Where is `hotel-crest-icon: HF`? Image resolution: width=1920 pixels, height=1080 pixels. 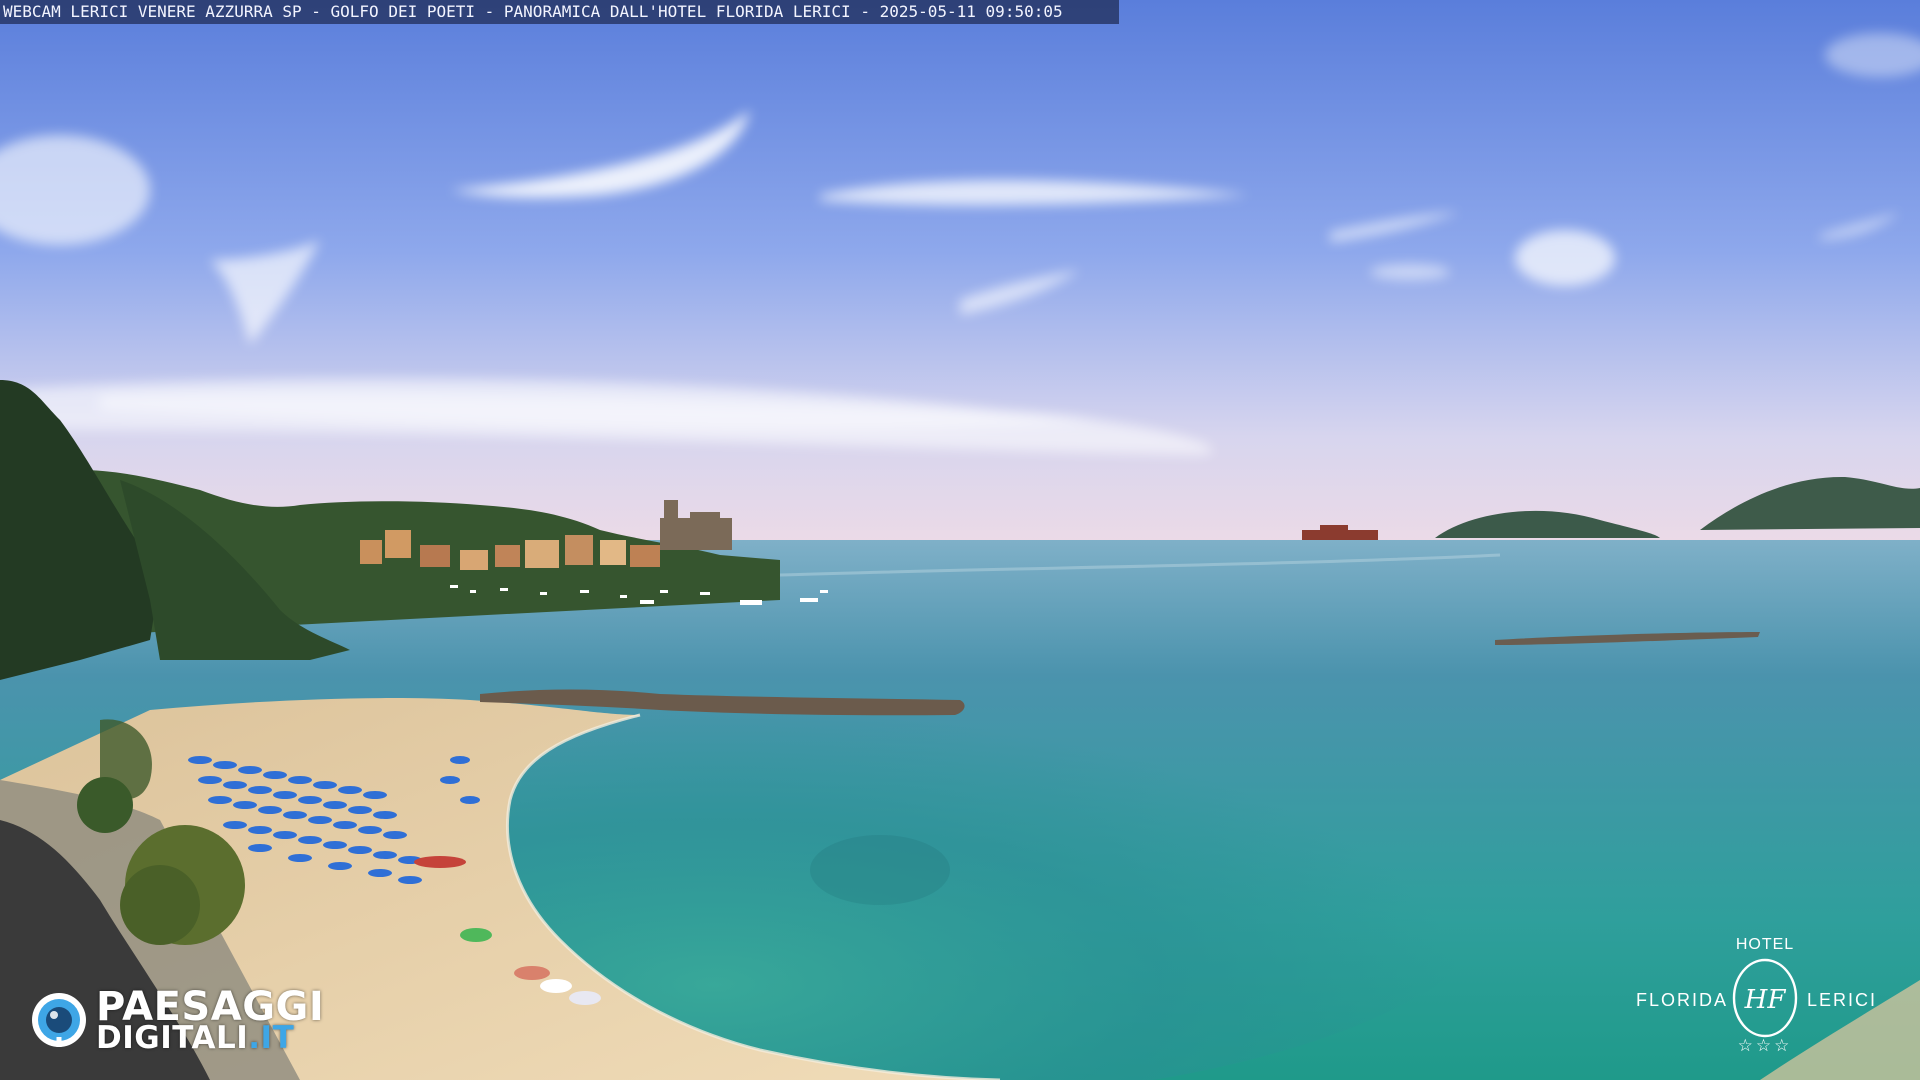 hotel-crest-icon: HF is located at coordinates (1765, 998).